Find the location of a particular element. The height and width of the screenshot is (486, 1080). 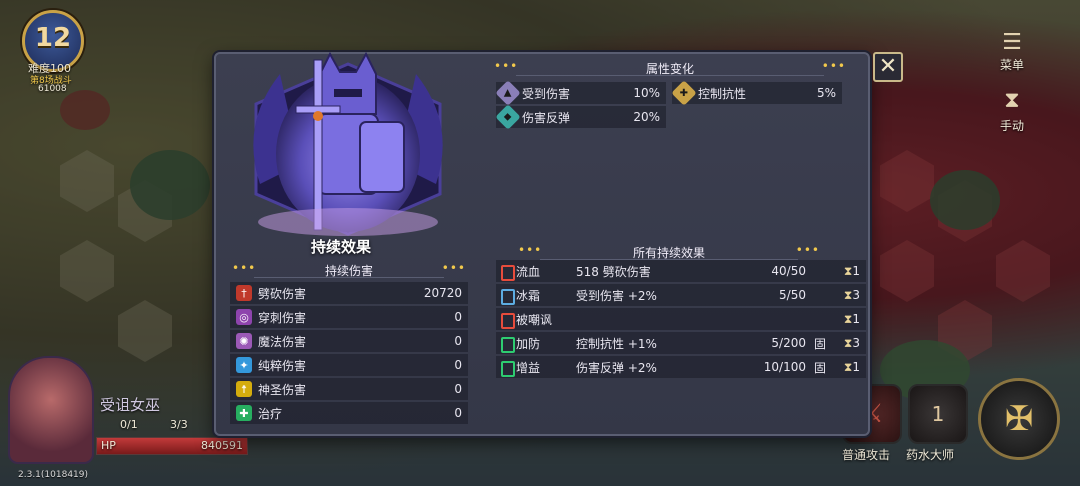

damage-type-icon: ✦ is located at coordinates (244, 365).